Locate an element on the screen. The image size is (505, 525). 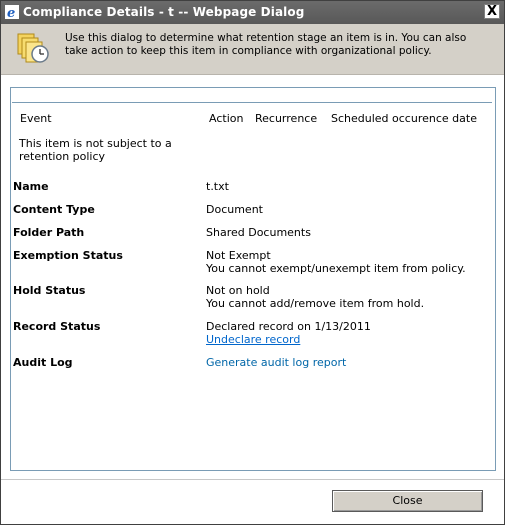
internet-explorer-icon: e is located at coordinates (12, 12).